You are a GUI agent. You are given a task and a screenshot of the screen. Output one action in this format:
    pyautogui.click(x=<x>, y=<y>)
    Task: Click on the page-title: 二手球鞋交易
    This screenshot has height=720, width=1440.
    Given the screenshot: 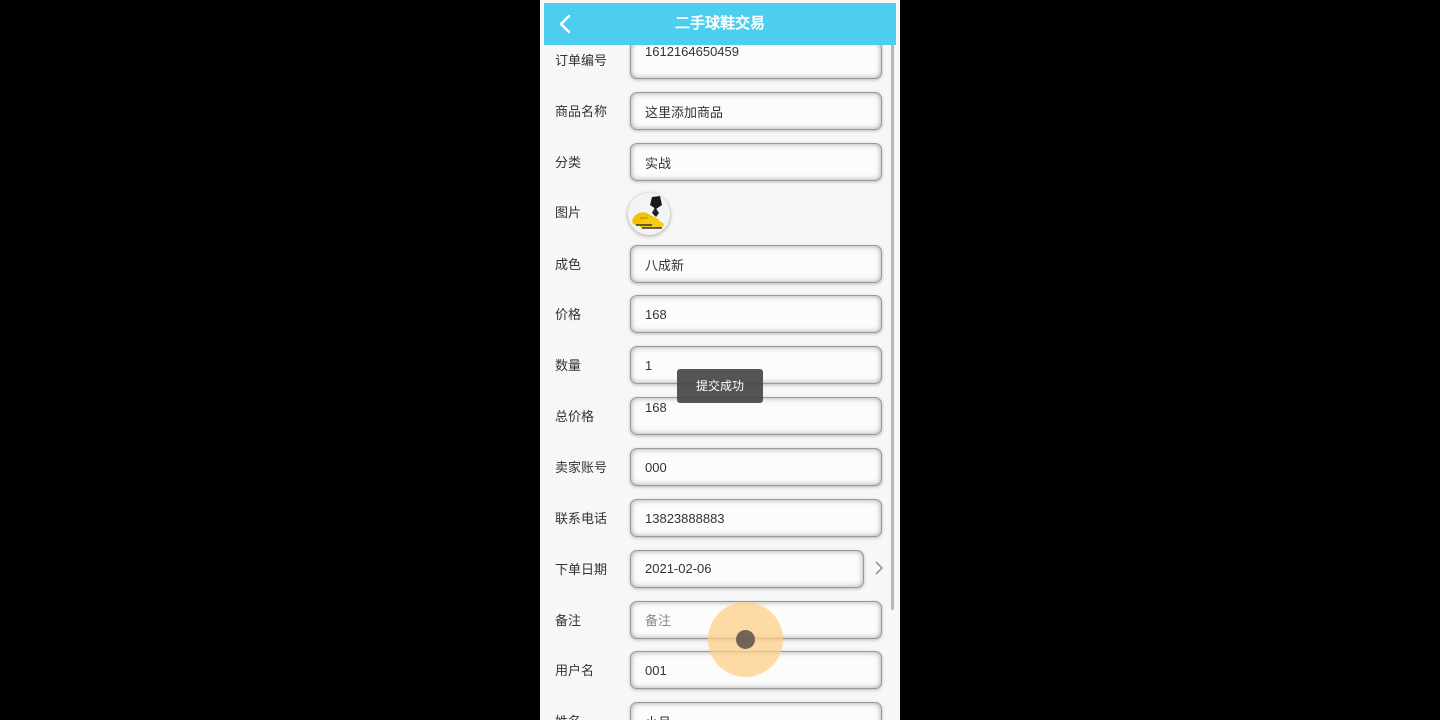 What is the action you would take?
    pyautogui.click(x=719, y=23)
    